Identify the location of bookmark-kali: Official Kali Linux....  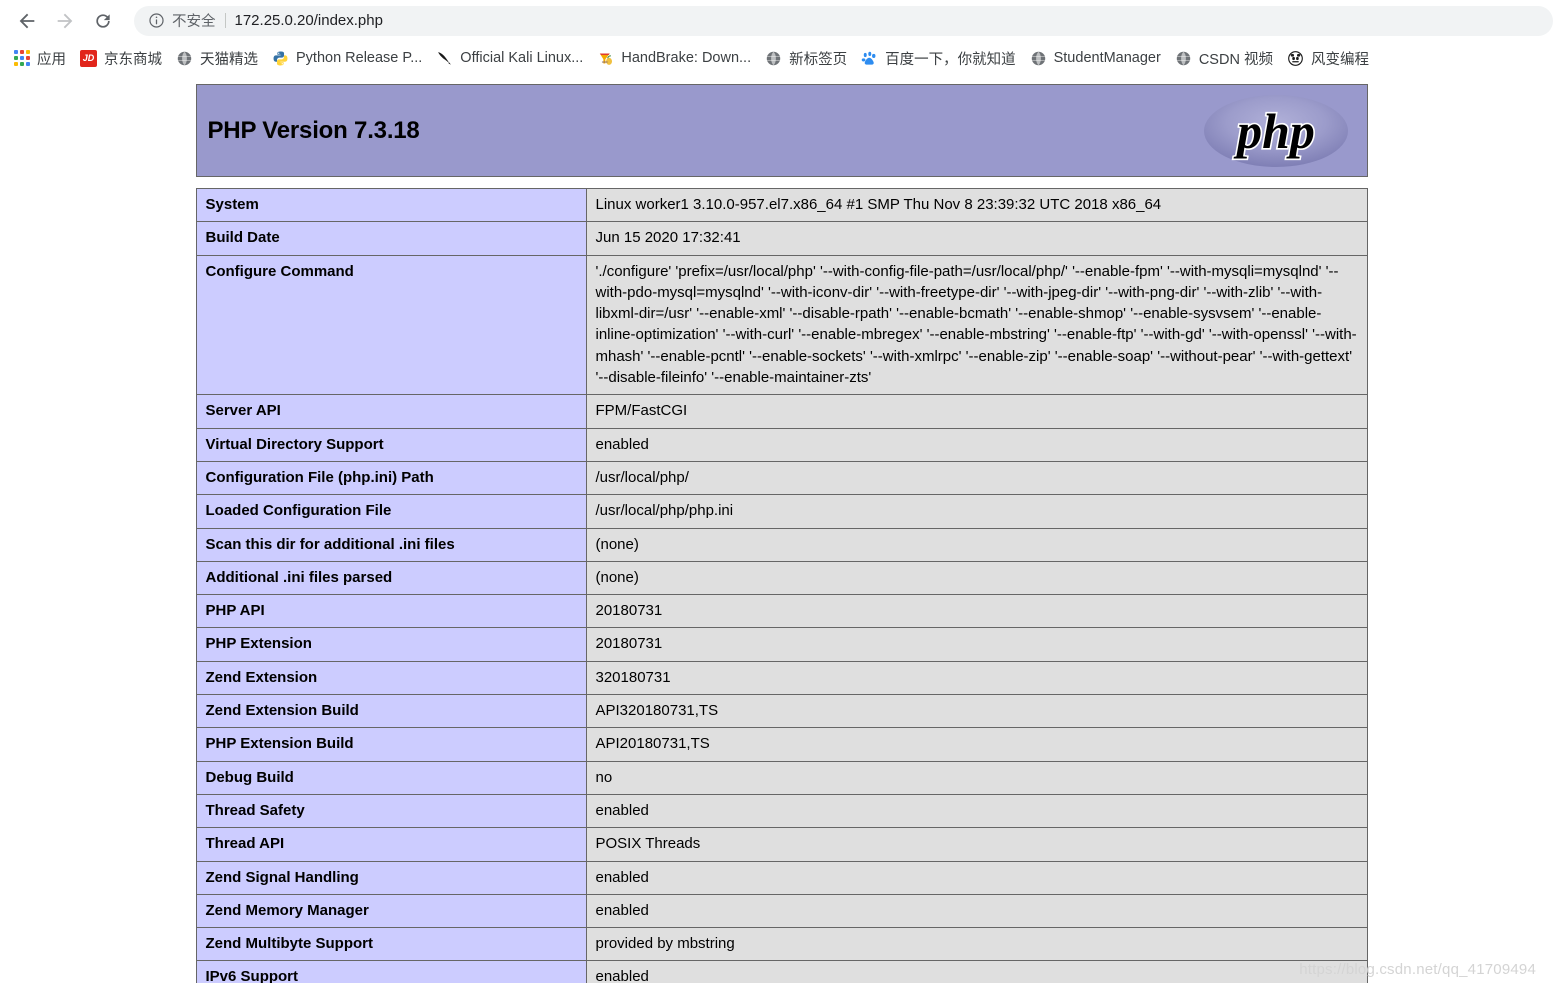
(509, 58).